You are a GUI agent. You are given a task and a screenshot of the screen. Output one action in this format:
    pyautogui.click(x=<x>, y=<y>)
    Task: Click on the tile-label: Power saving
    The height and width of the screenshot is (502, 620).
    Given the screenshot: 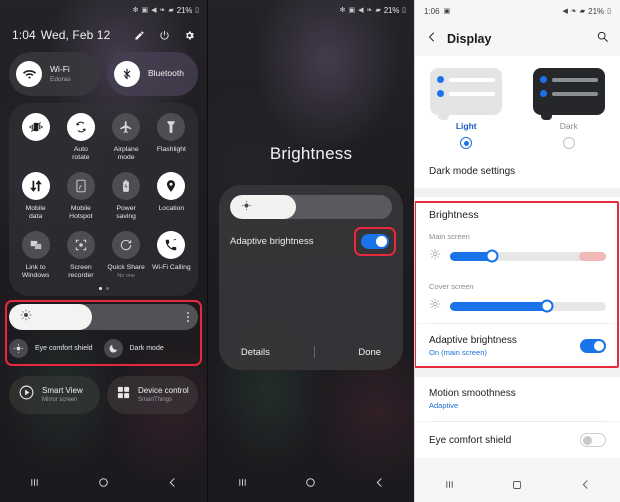 What is the action you would take?
    pyautogui.click(x=126, y=212)
    